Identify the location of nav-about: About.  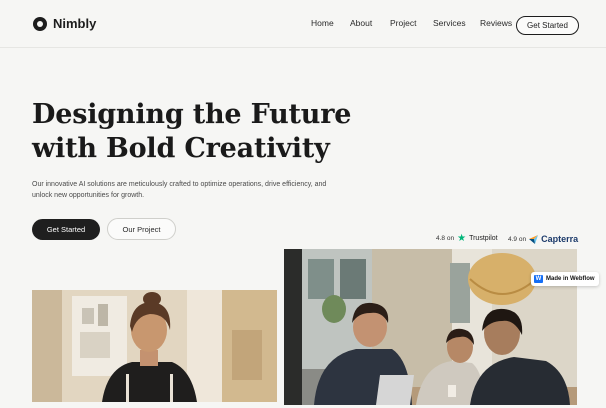
(361, 23).